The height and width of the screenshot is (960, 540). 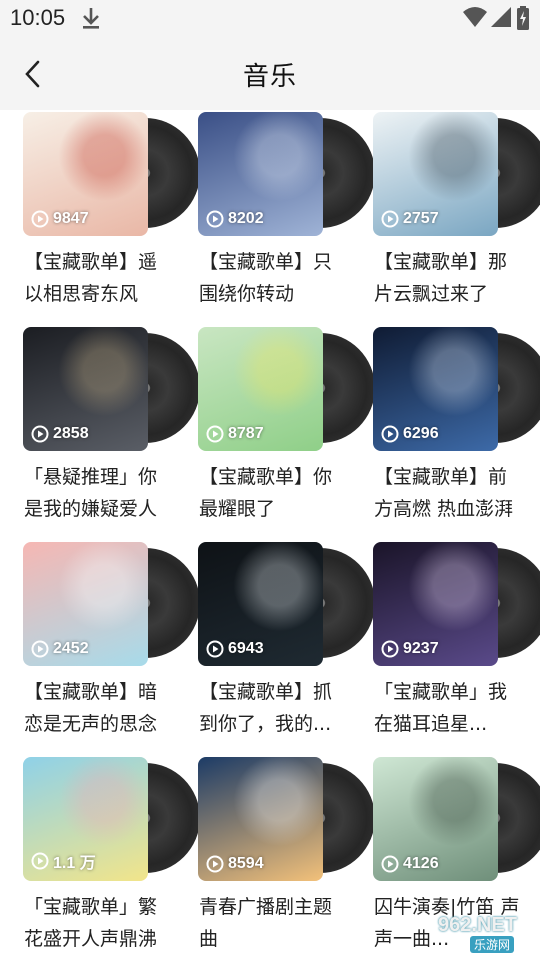 What do you see at coordinates (74, 863) in the screenshot?
I see `play-count-value: 1.1 万` at bounding box center [74, 863].